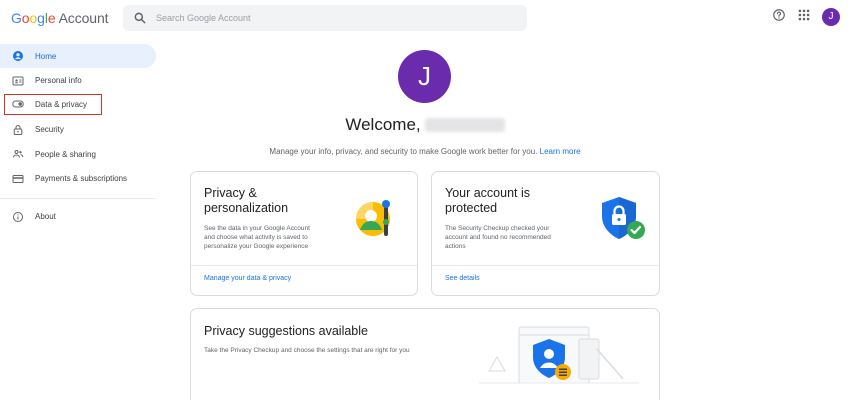 This screenshot has height=400, width=848. What do you see at coordinates (18, 216) in the screenshot?
I see `info-icon` at bounding box center [18, 216].